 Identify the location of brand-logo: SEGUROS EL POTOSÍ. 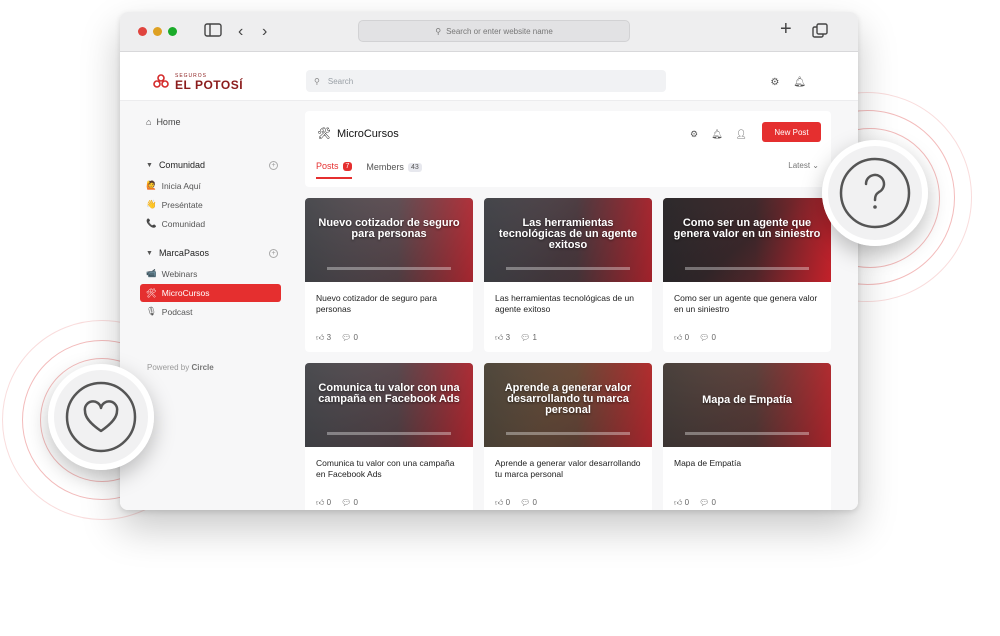
(197, 82).